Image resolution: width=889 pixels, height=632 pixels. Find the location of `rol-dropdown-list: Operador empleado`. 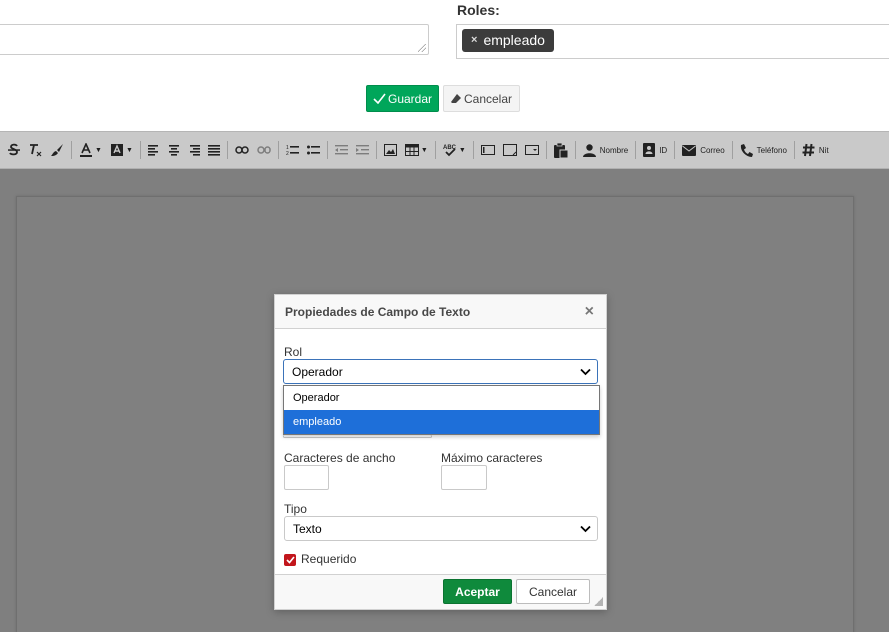

rol-dropdown-list: Operador empleado is located at coordinates (441, 410).